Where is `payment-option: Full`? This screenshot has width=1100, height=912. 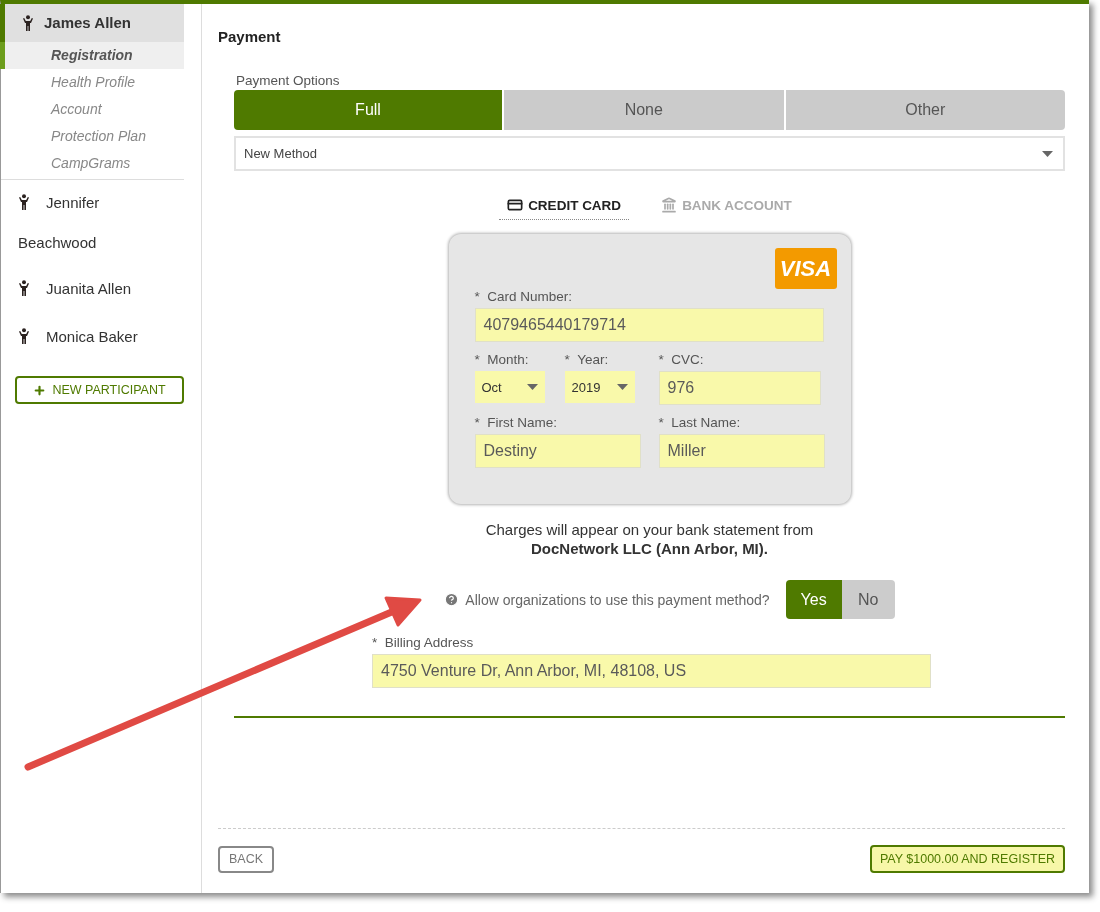 payment-option: Full is located at coordinates (368, 110).